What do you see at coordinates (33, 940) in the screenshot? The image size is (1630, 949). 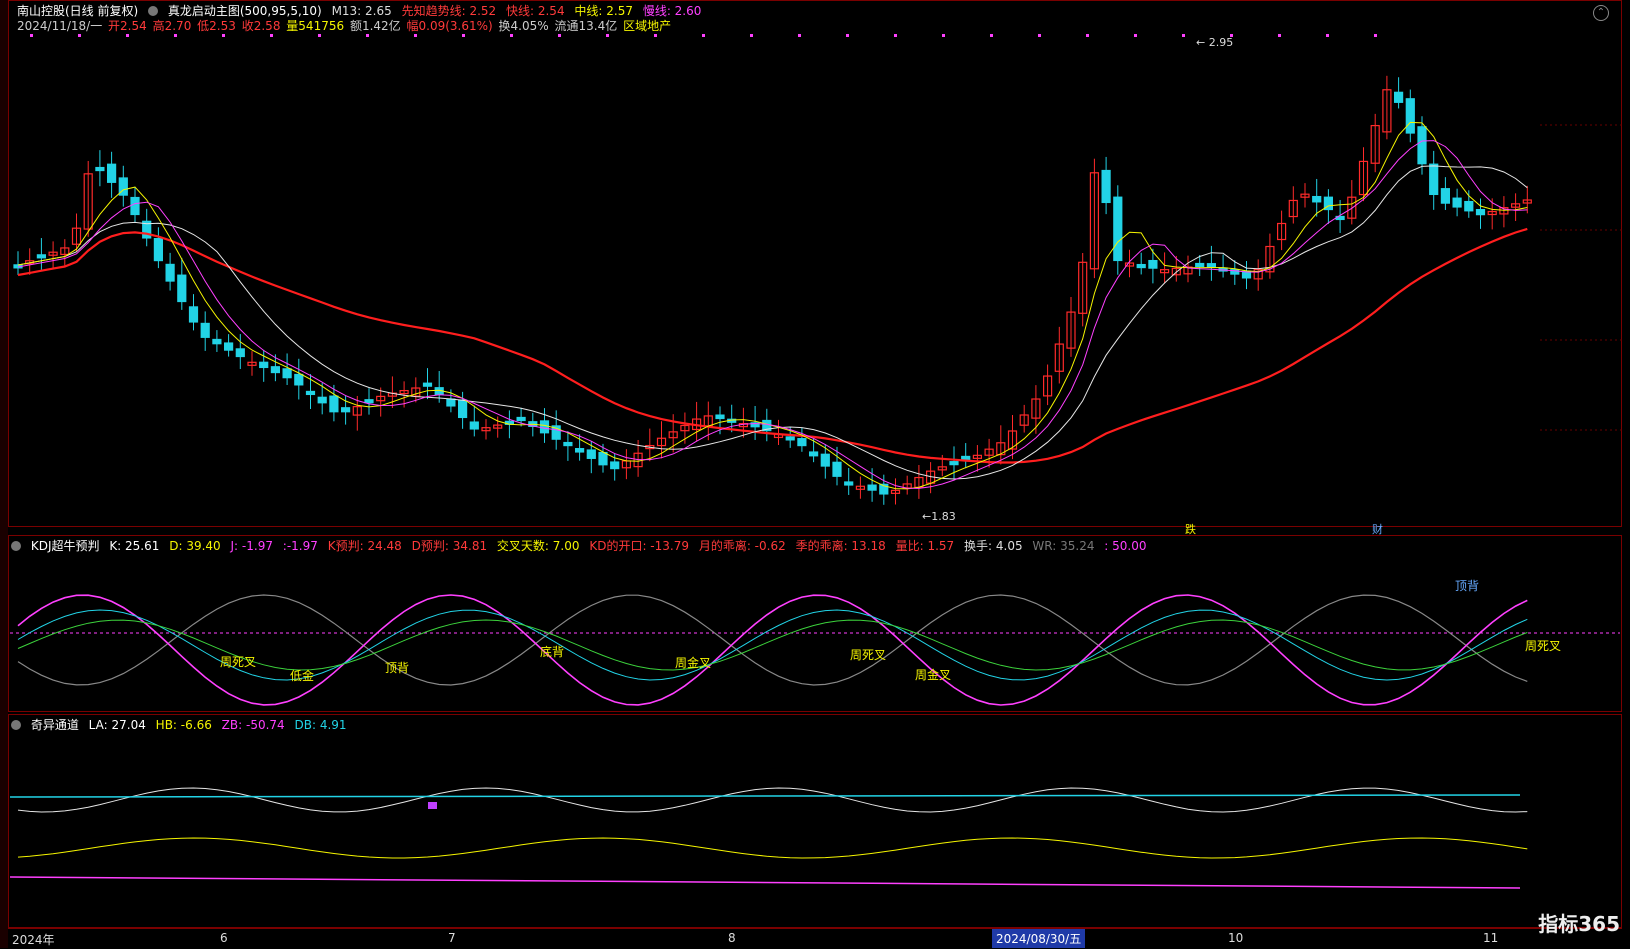 I see `axis-tick-year: 2024年` at bounding box center [33, 940].